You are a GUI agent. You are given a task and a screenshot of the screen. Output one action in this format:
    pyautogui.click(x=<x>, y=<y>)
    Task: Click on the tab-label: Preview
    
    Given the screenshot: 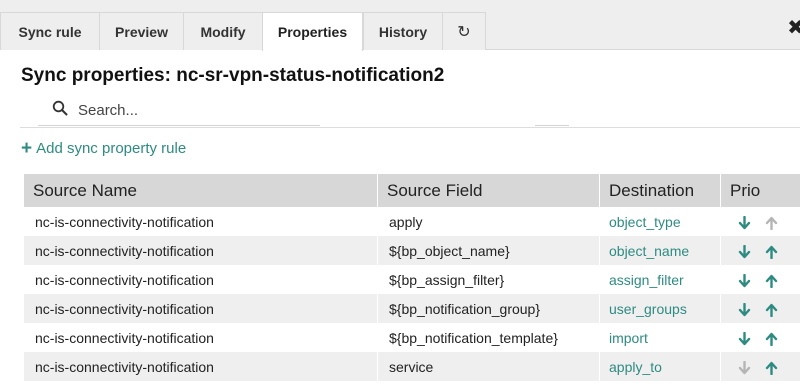 What is the action you would take?
    pyautogui.click(x=141, y=31)
    